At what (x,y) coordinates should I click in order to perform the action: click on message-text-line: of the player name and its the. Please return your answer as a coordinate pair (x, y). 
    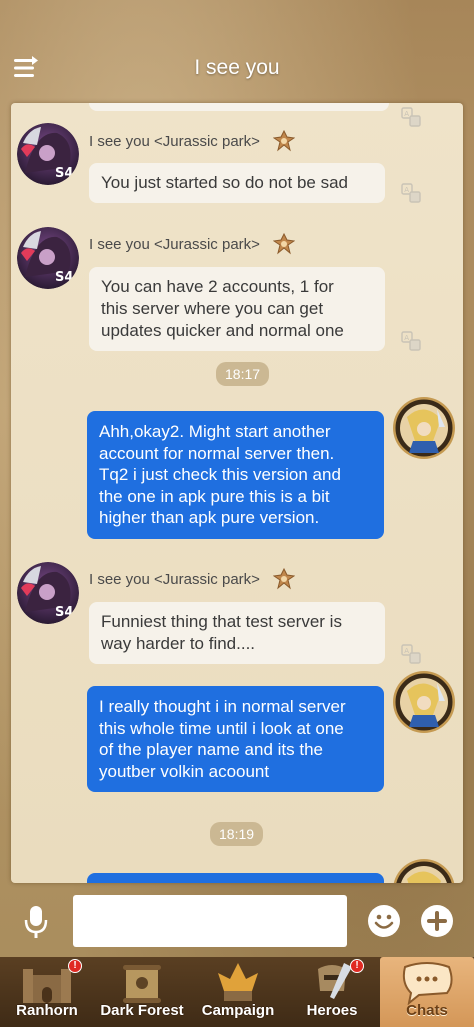
    Looking at the image, I should click on (211, 749).